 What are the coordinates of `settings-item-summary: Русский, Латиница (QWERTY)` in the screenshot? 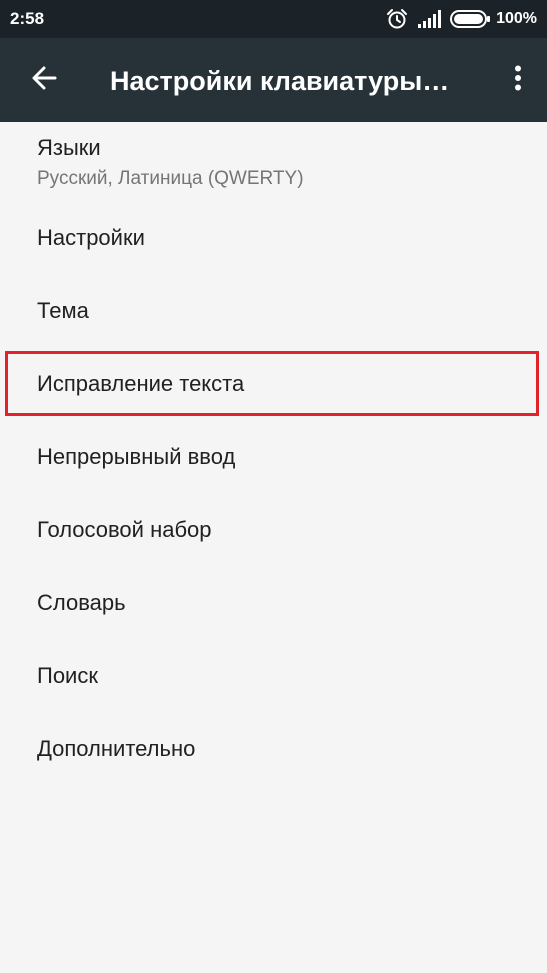 It's located at (170, 178).